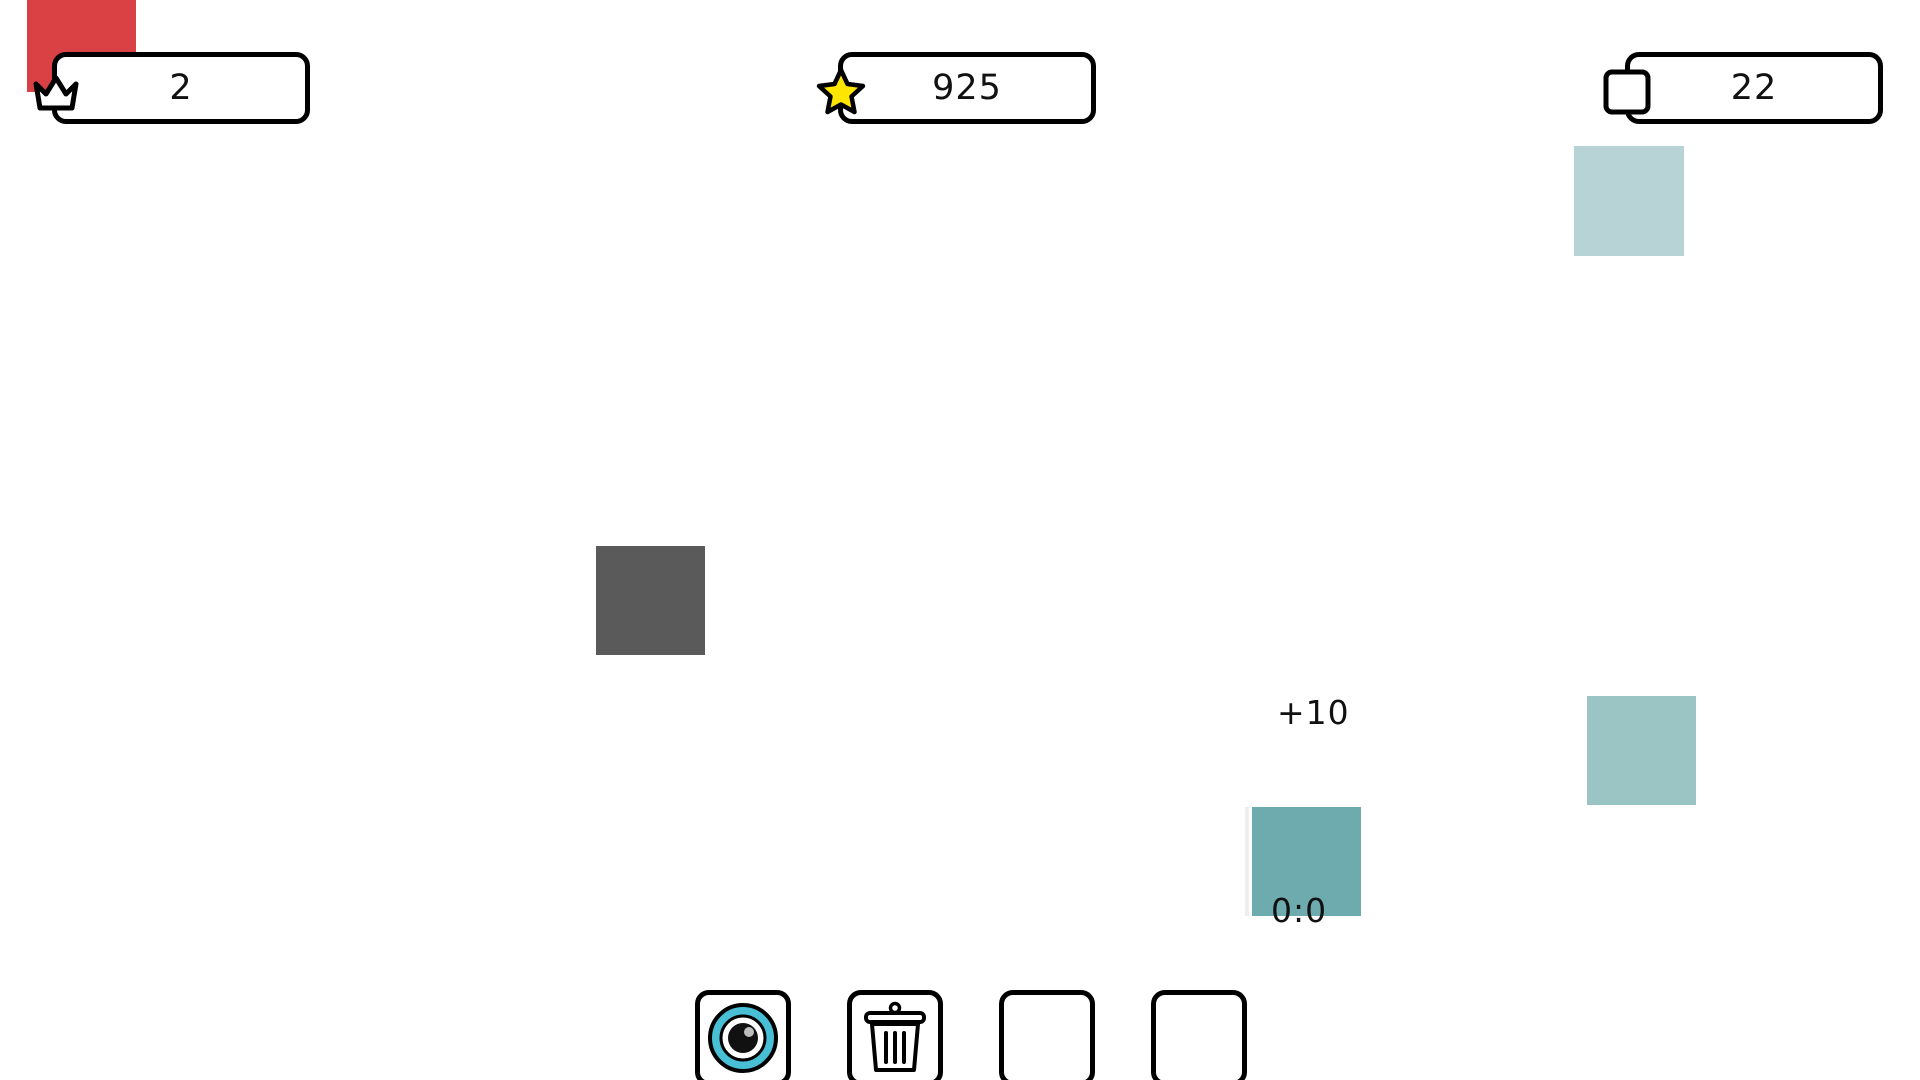  What do you see at coordinates (1247, 861) in the screenshot?
I see `teal-tile-shadow` at bounding box center [1247, 861].